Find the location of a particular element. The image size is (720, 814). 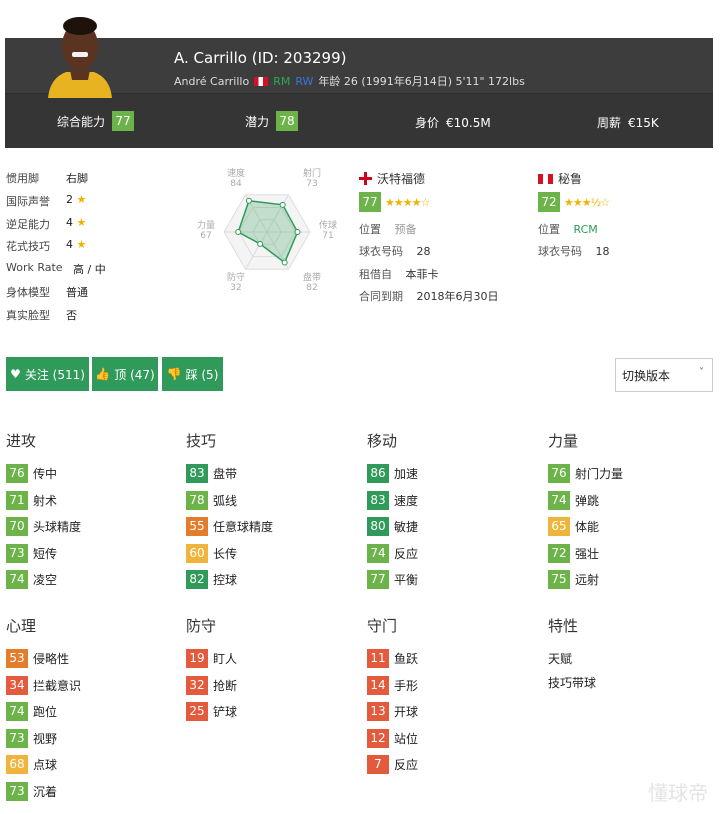

star-icon: ★ is located at coordinates (80, 245).